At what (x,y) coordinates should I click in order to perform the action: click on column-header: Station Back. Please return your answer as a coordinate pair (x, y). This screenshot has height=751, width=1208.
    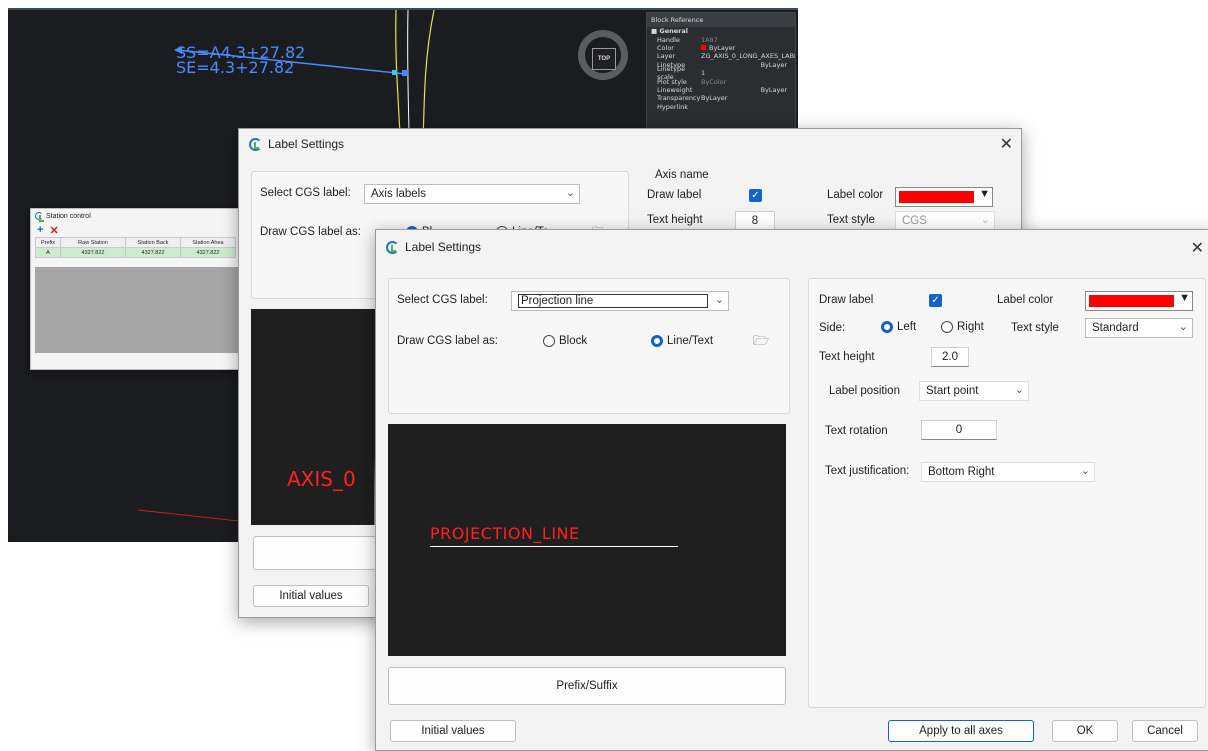
    Looking at the image, I should click on (153, 242).